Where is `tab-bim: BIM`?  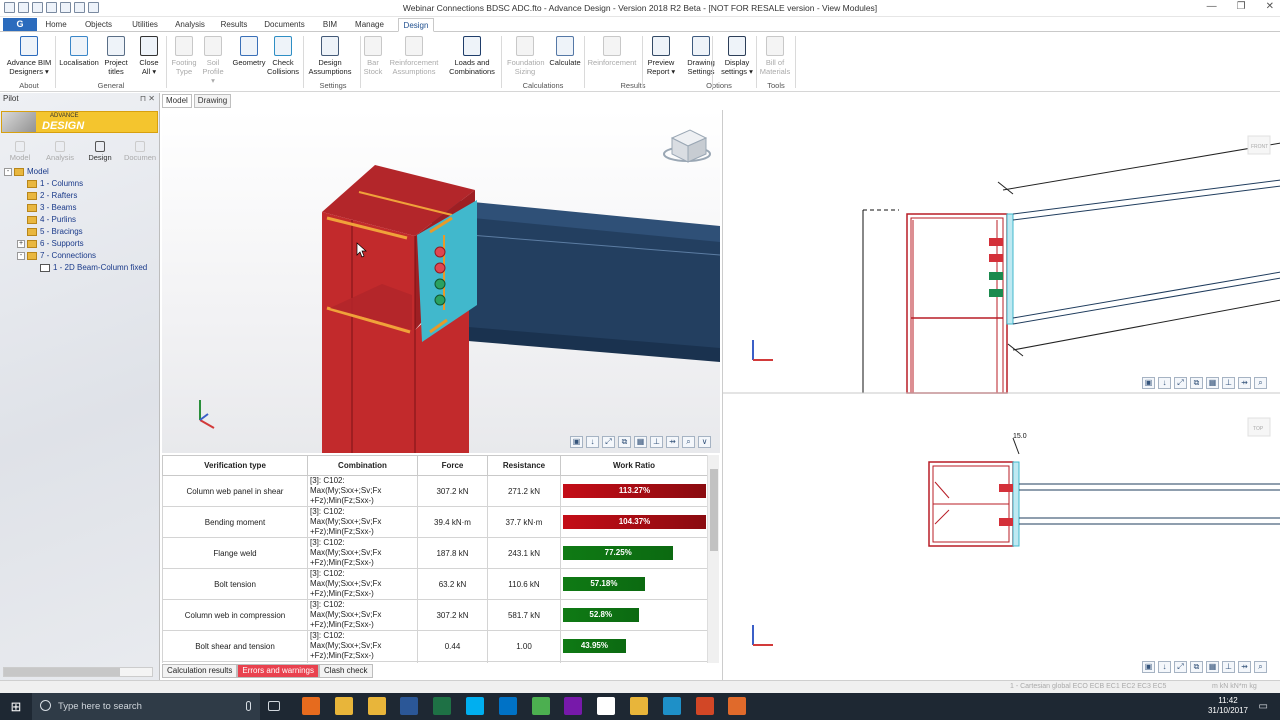 tab-bim: BIM is located at coordinates (330, 25).